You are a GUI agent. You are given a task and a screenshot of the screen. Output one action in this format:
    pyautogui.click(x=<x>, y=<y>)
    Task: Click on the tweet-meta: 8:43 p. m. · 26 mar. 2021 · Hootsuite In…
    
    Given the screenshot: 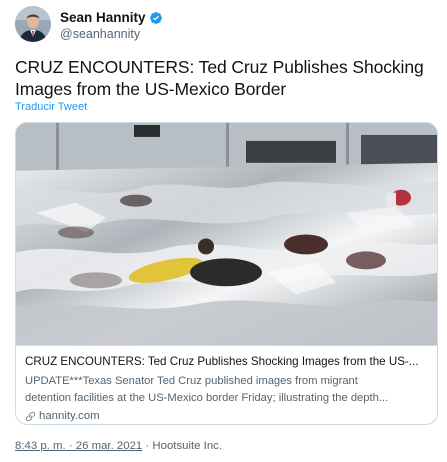 What is the action you would take?
    pyautogui.click(x=118, y=446)
    